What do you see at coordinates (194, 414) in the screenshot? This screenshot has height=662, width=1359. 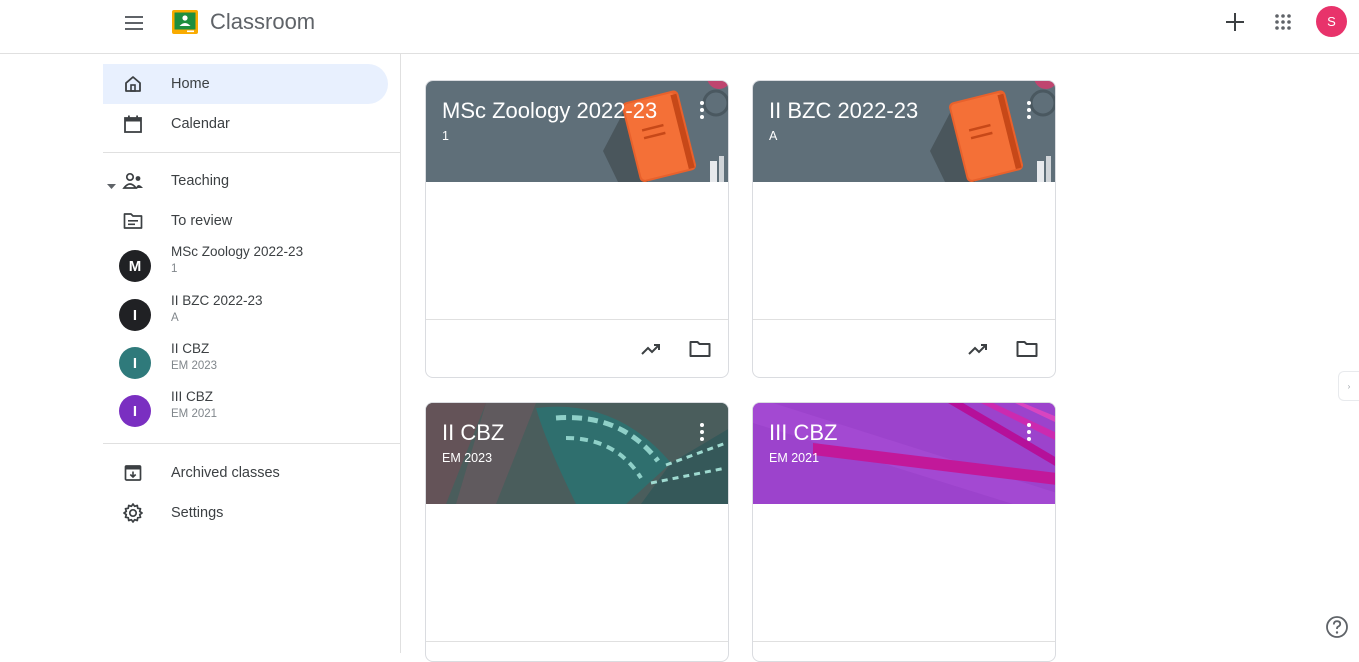 I see `class-section: EM 2021` at bounding box center [194, 414].